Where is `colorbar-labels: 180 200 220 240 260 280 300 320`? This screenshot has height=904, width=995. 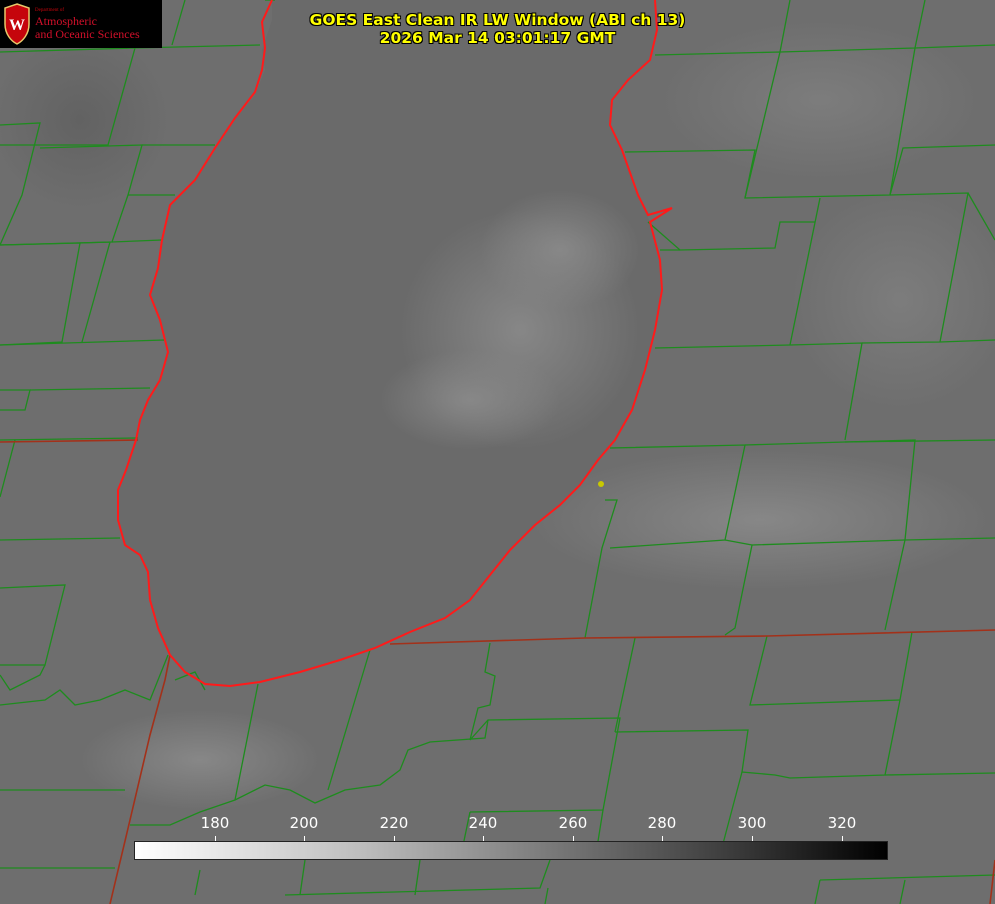 colorbar-labels: 180 200 220 240 260 280 300 320 is located at coordinates (497, 824).